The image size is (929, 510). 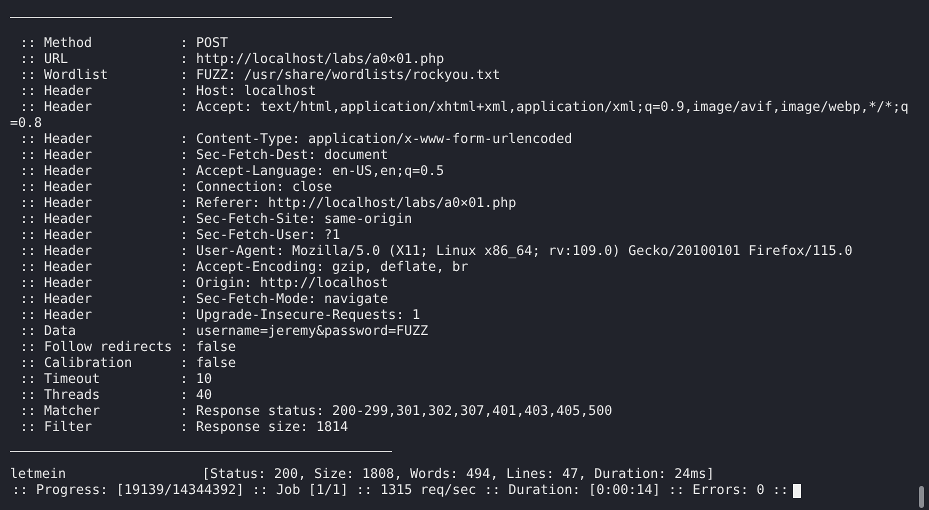 What do you see at coordinates (61, 395) in the screenshot?
I see `parameter-name: :: Threads` at bounding box center [61, 395].